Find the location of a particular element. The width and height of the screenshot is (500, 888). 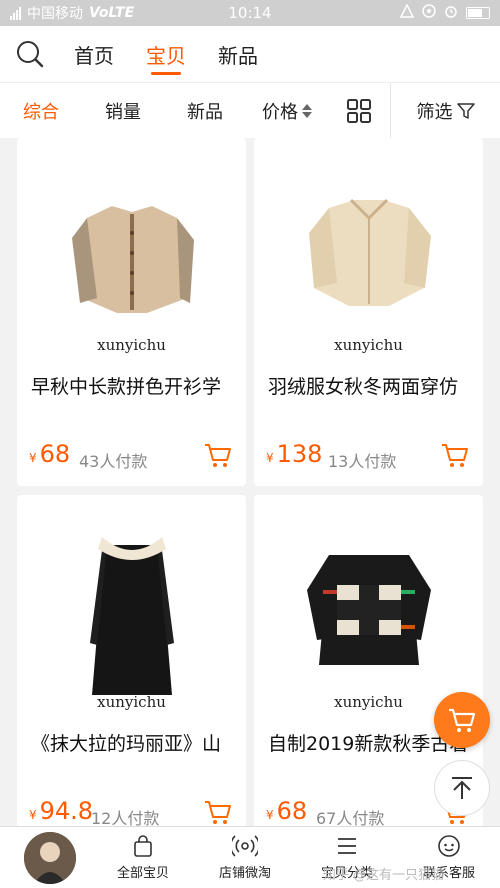

shop-avatar is located at coordinates (50, 857).